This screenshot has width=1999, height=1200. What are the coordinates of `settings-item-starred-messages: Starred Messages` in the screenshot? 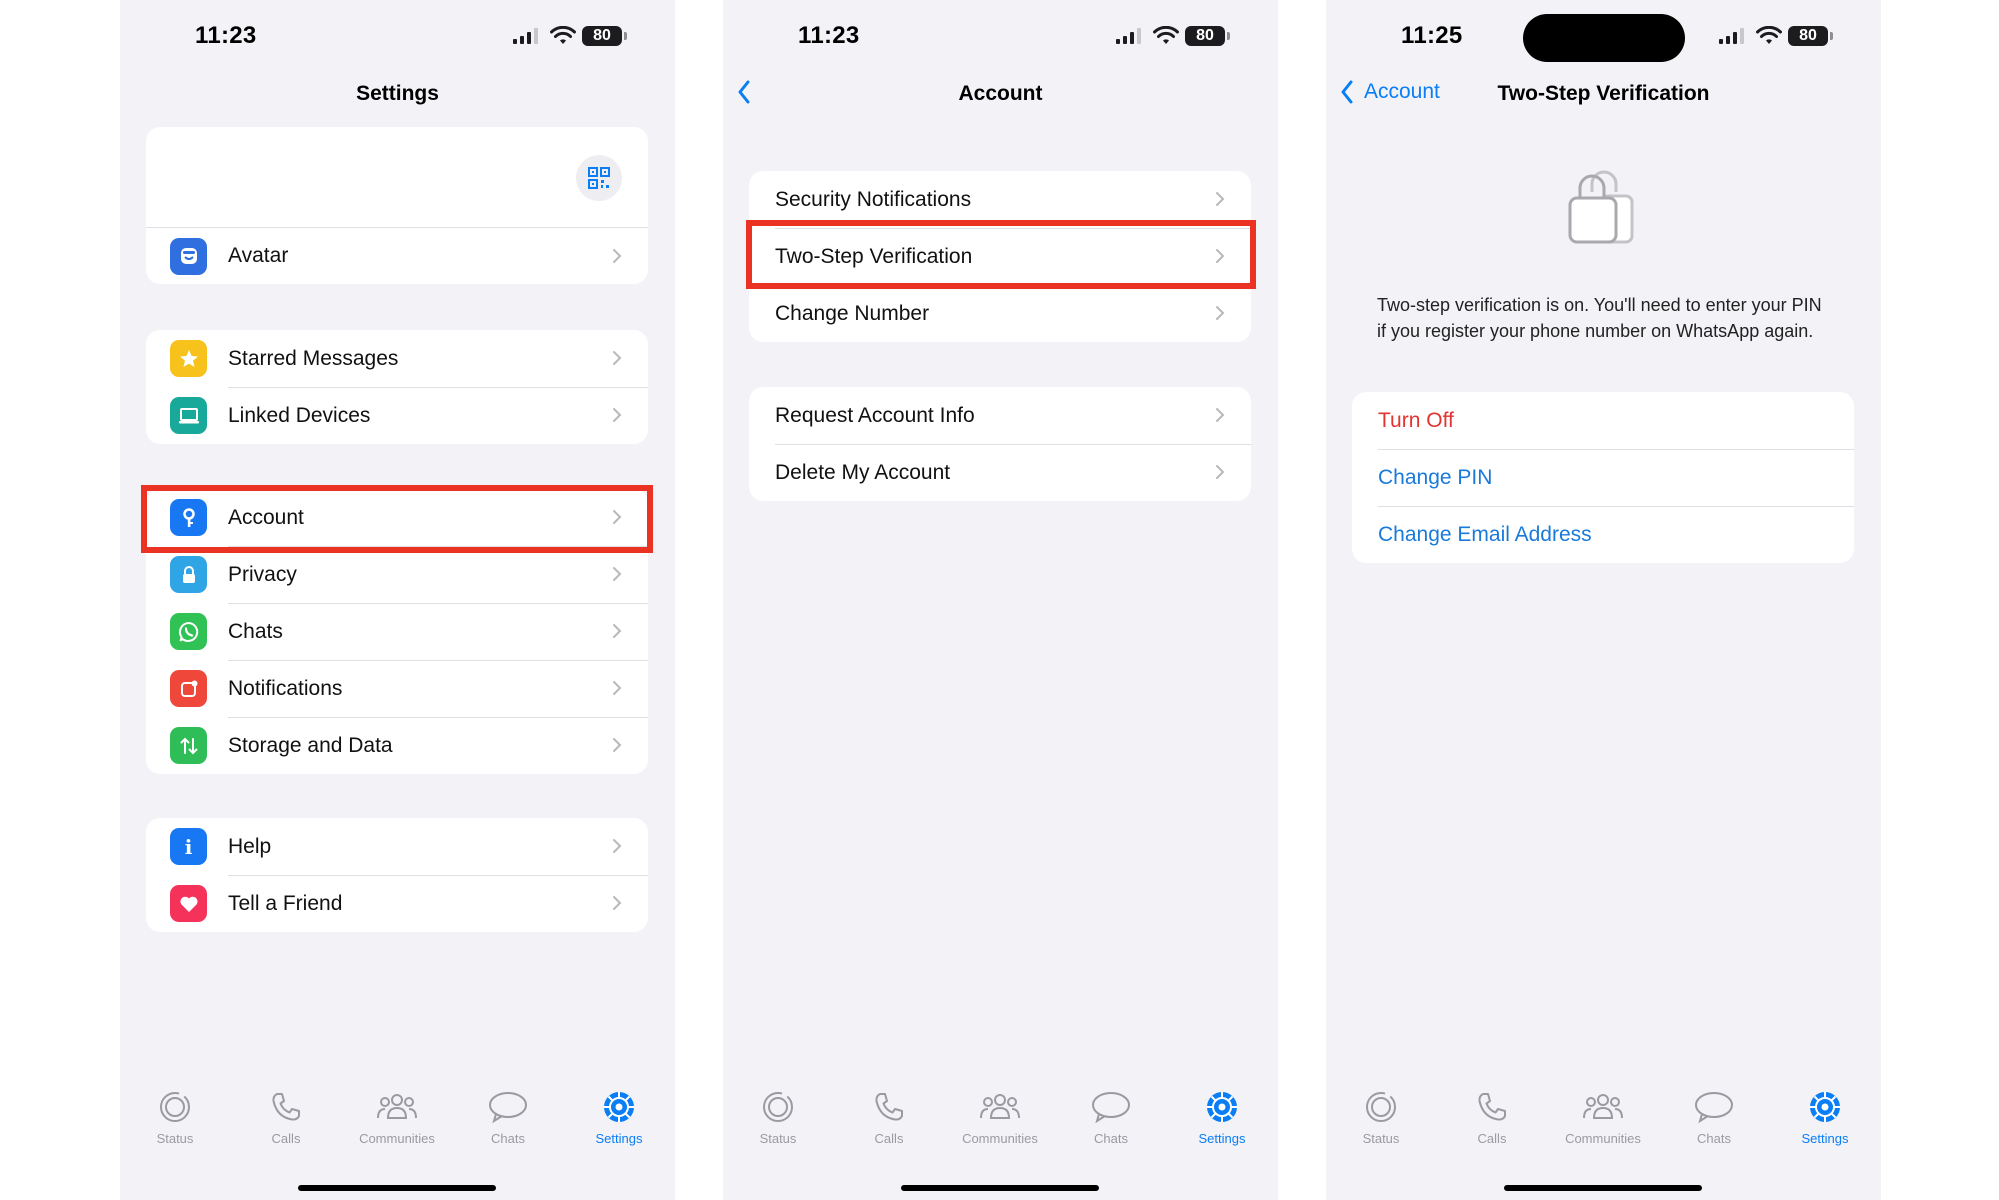 It's located at (397, 358).